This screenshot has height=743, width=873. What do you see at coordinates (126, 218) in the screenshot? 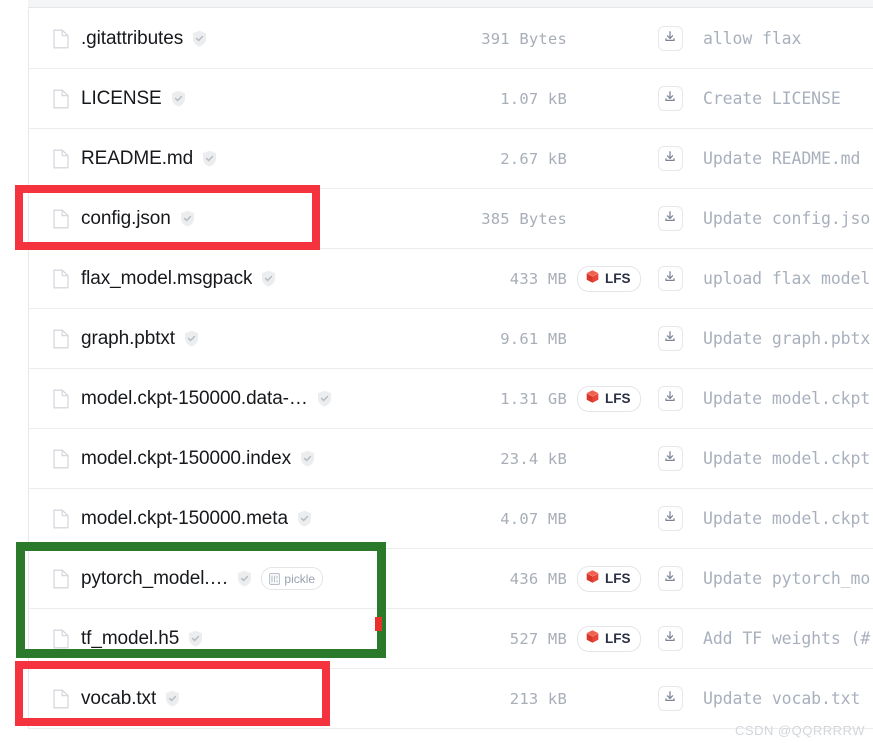
I see `file-name-label: config.json` at bounding box center [126, 218].